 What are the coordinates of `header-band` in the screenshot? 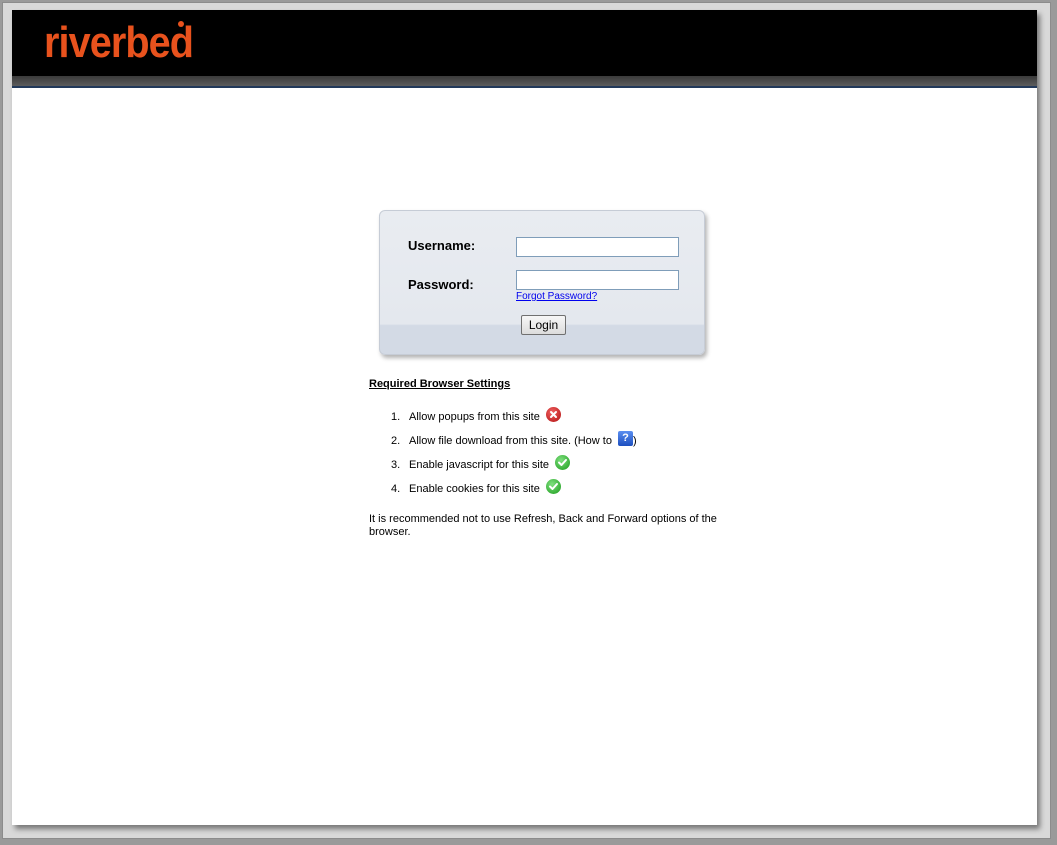 It's located at (524, 81).